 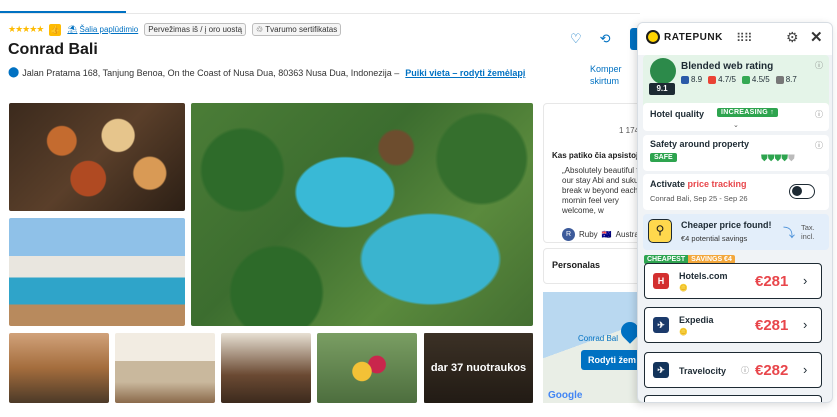 I want to click on curved-arrow-icon: ⤵, so click(x=789, y=233).